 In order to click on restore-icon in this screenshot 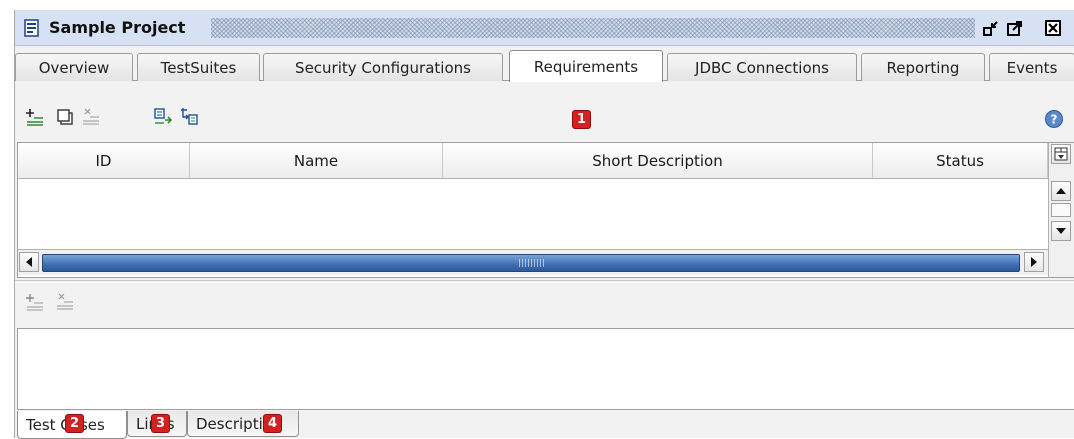, I will do `click(991, 28)`.